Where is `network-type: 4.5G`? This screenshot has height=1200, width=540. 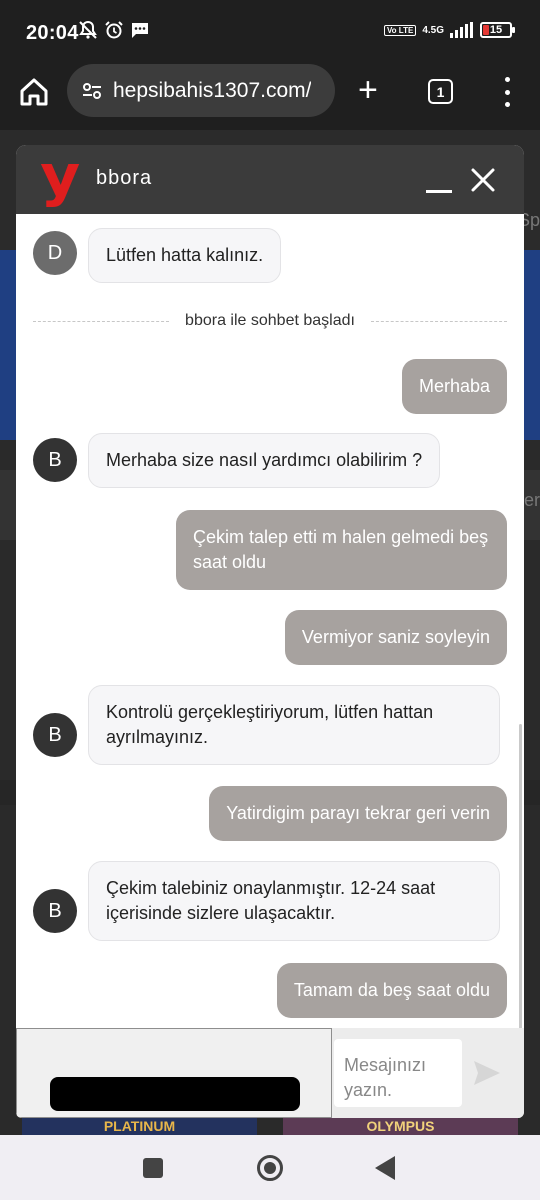 network-type: 4.5G is located at coordinates (433, 30).